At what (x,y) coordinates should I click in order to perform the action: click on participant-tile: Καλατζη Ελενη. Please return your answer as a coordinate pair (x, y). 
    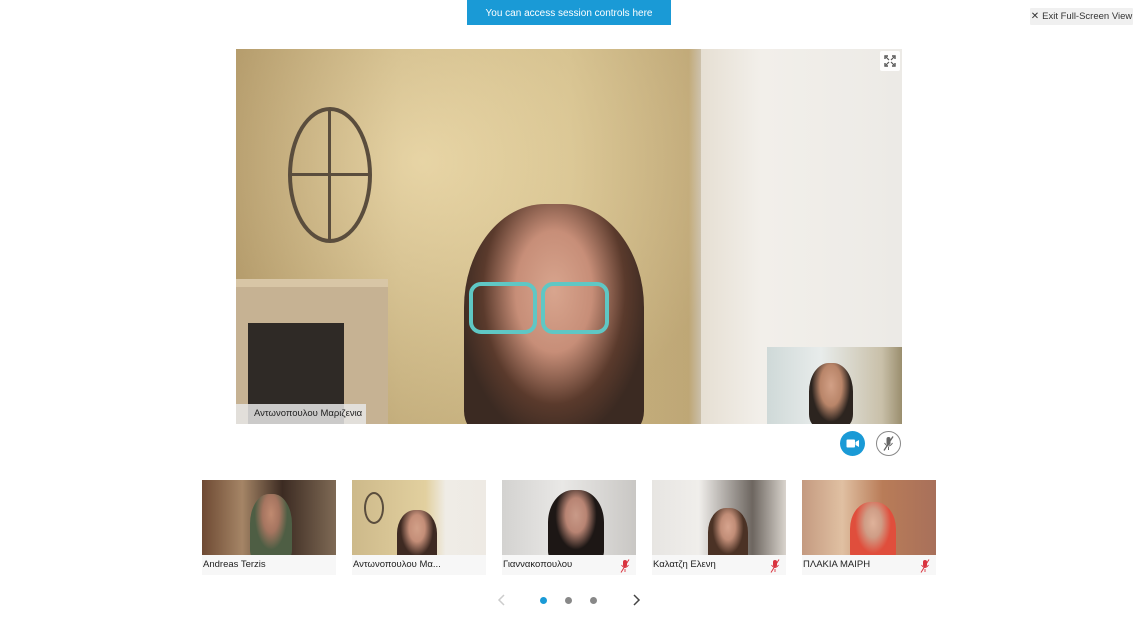
    Looking at the image, I should click on (719, 527).